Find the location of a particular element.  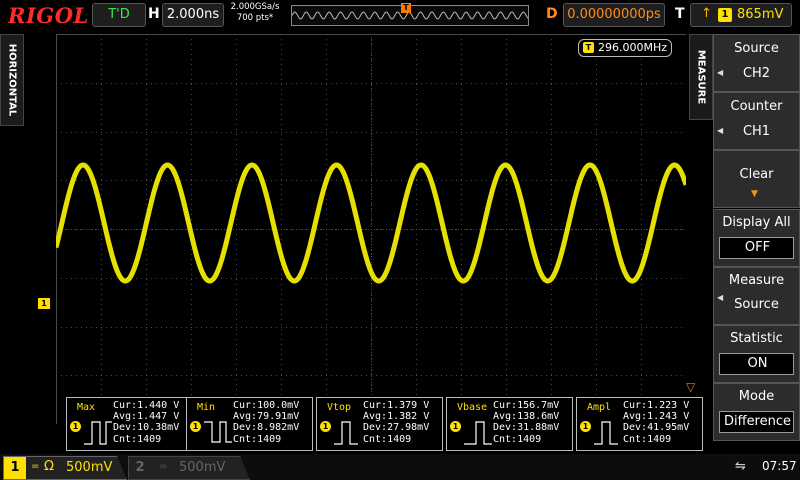

frequency-counter: T 296.000MHz is located at coordinates (625, 48).